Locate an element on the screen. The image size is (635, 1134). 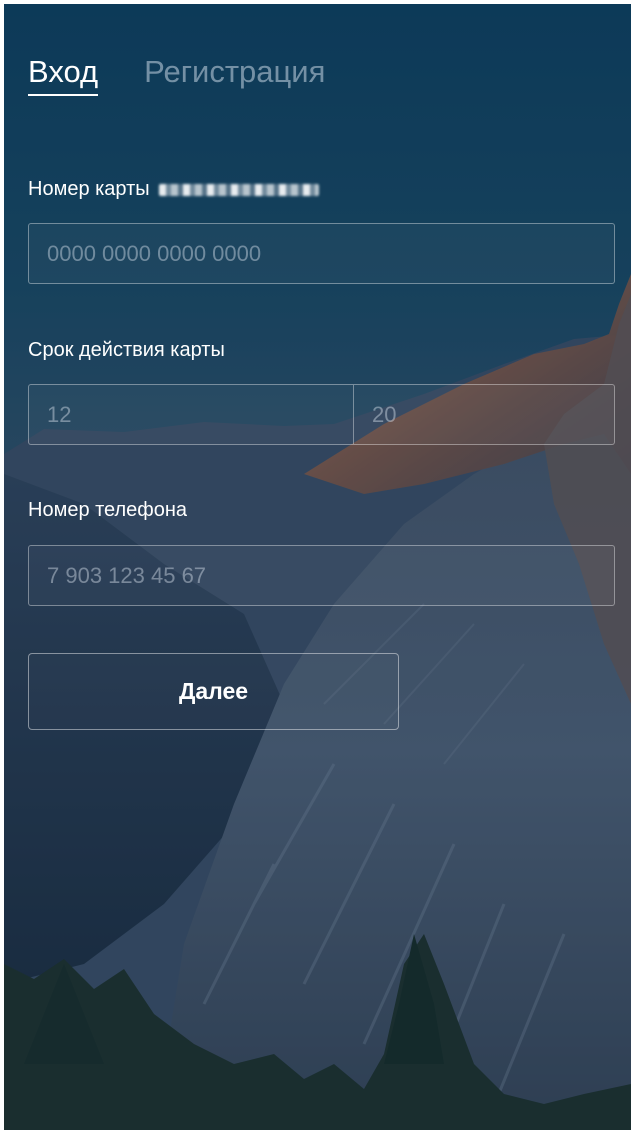
card-number-label-text: Номер карты is located at coordinates (89, 189).